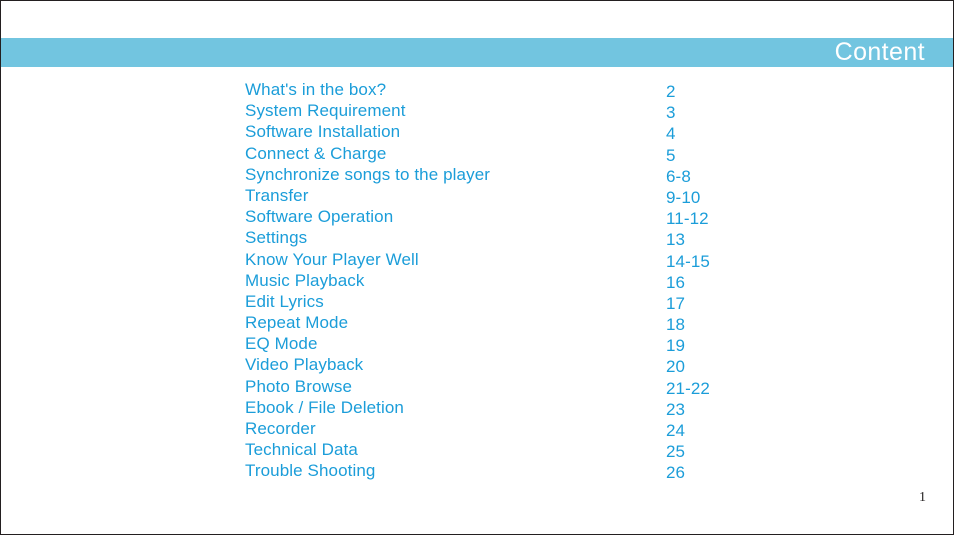  What do you see at coordinates (545, 196) in the screenshot?
I see `toc-entry: Transfer 9-10` at bounding box center [545, 196].